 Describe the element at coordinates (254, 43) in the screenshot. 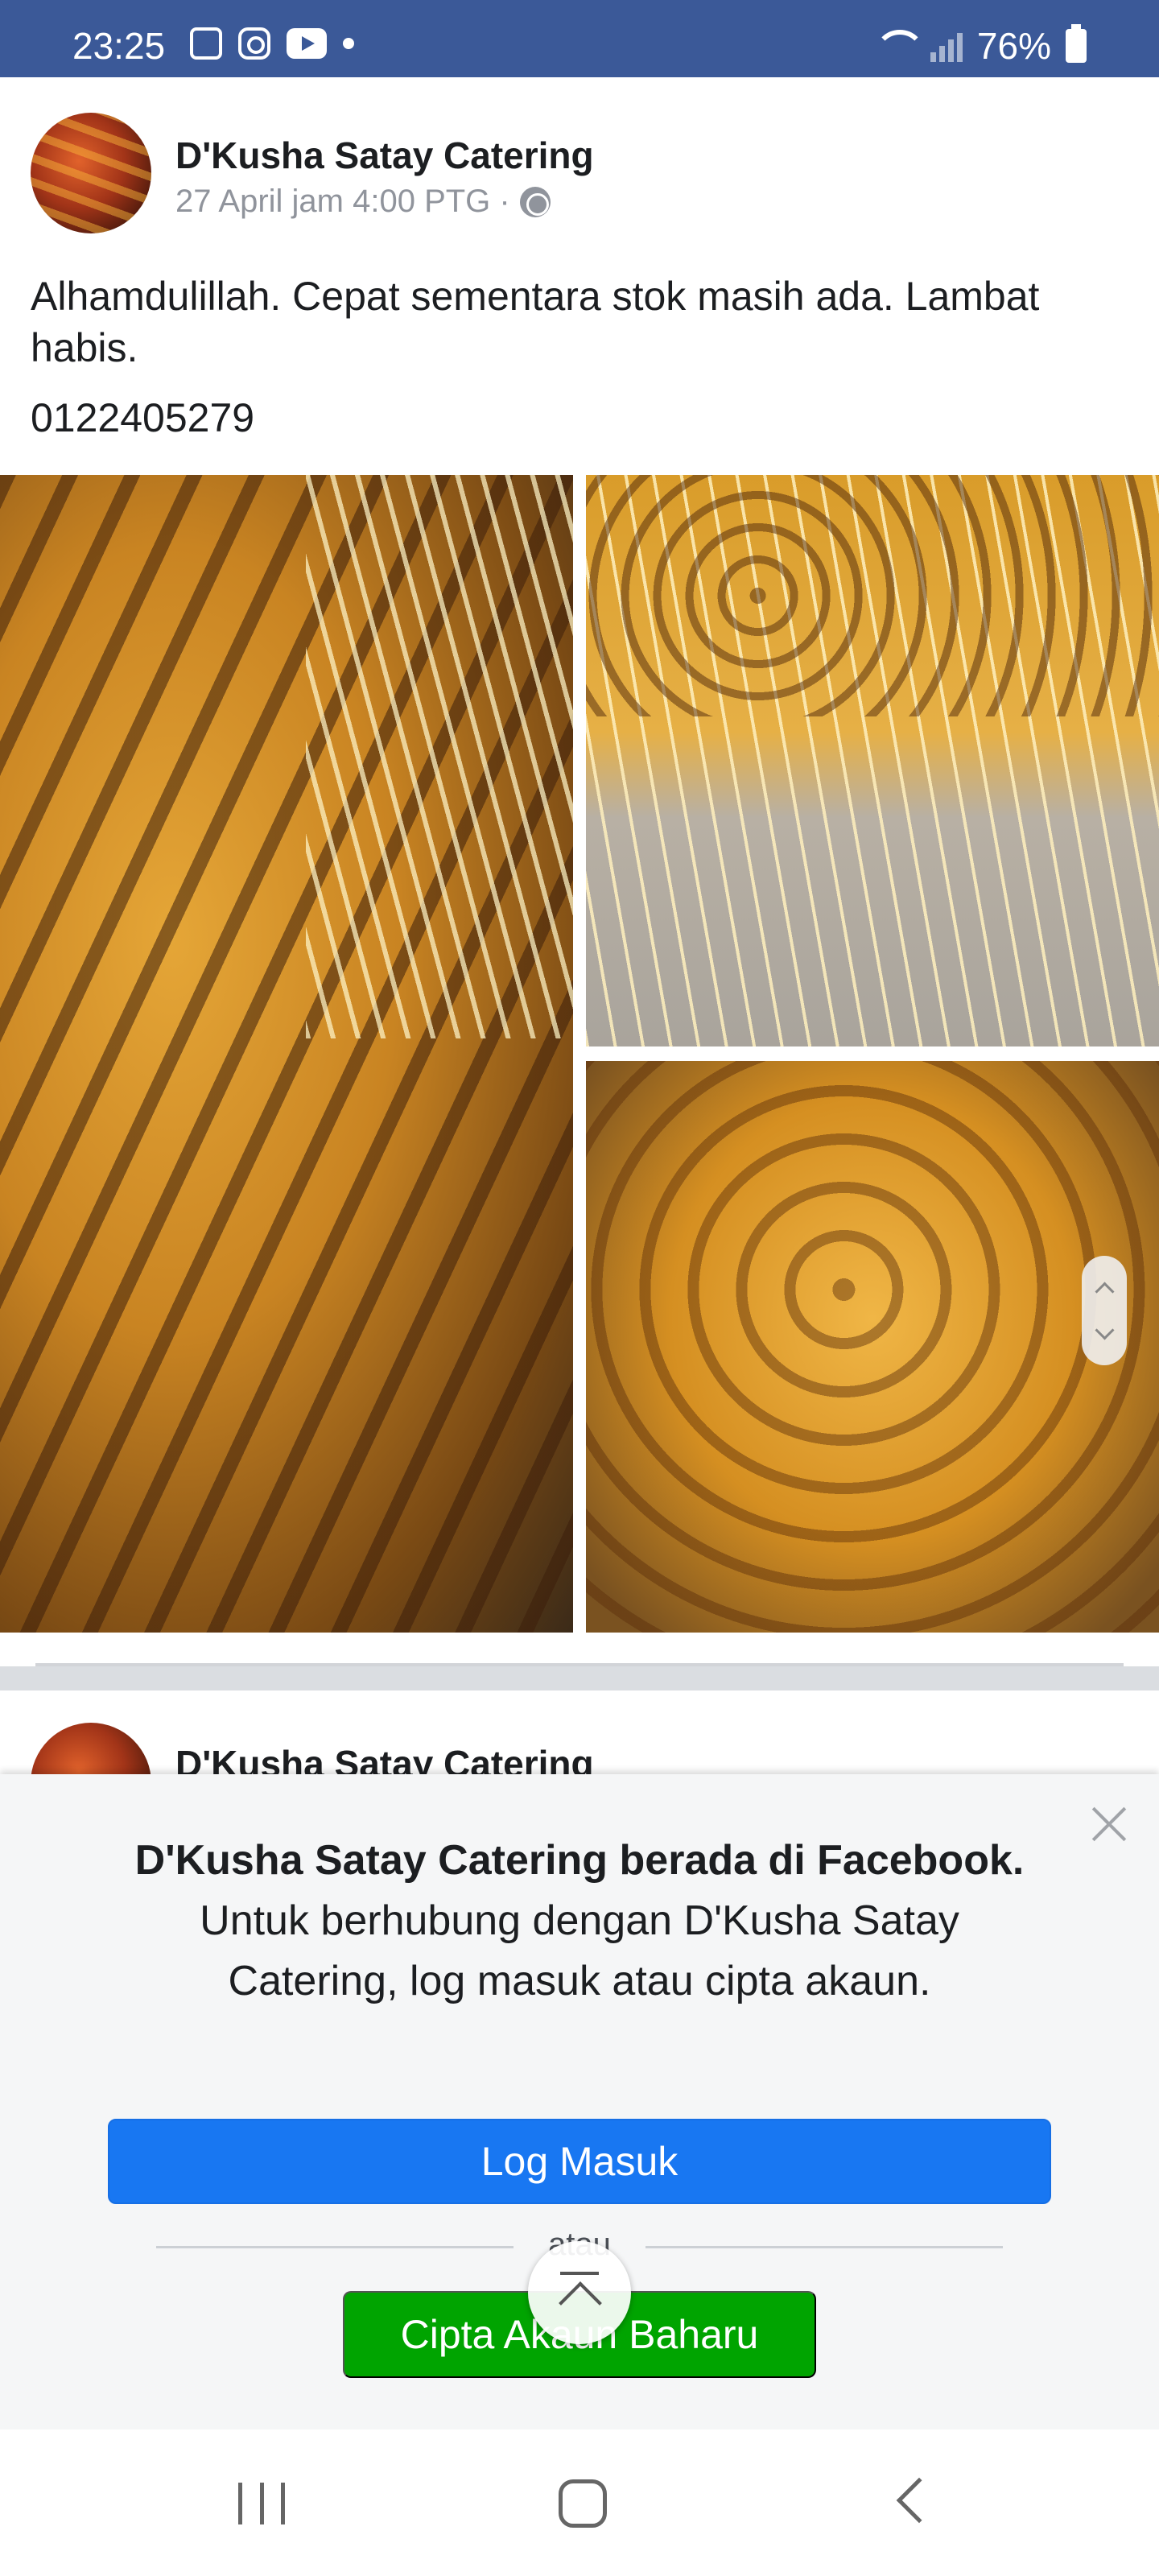

I see `instagram-icon` at that location.